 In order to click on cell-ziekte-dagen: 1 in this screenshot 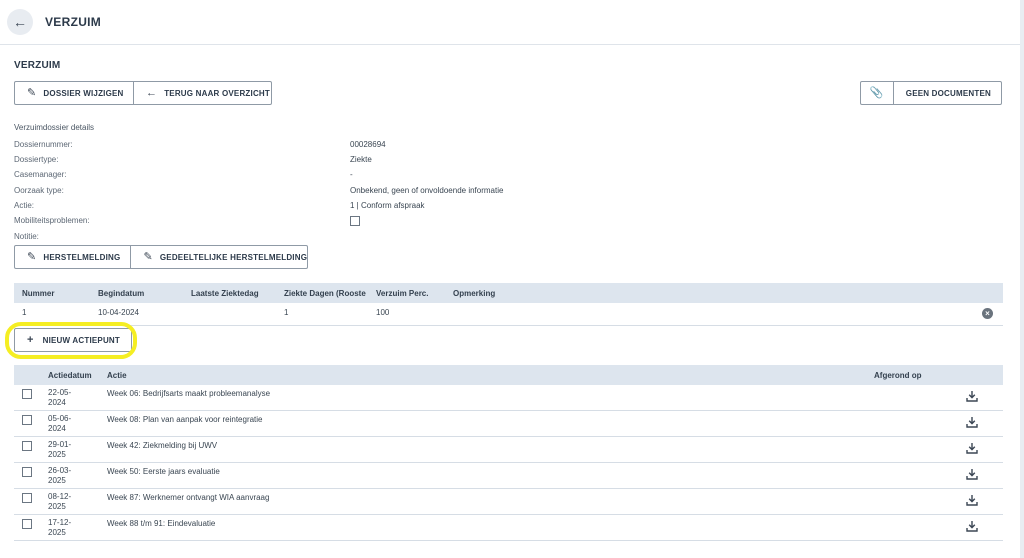, I will do `click(286, 312)`.